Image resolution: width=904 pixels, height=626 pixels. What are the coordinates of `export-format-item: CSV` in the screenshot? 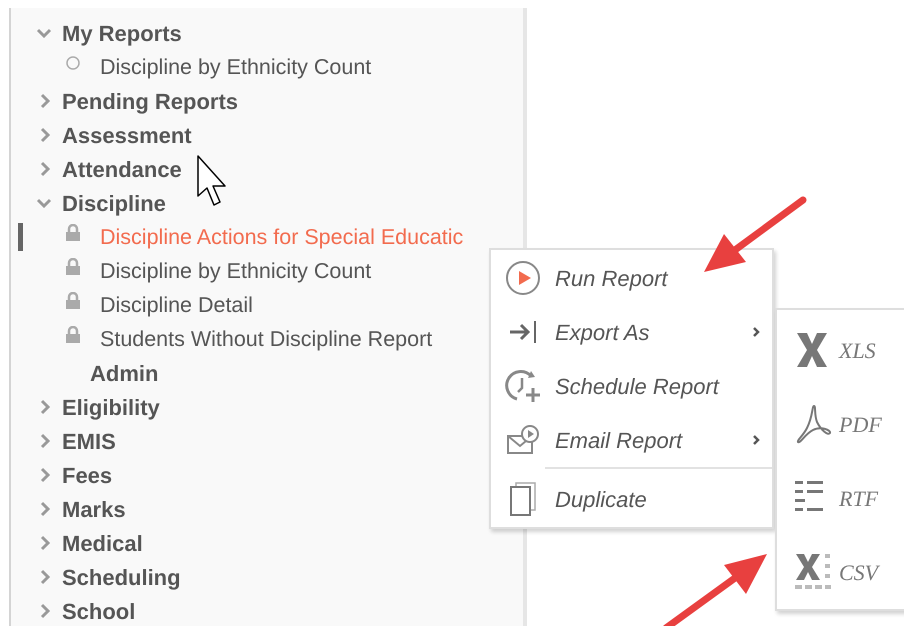 It's located at (840, 572).